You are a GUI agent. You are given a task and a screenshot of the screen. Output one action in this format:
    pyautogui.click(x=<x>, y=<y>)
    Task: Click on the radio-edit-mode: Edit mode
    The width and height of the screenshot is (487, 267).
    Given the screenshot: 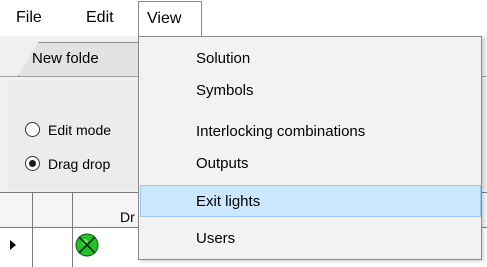 What is the action you would take?
    pyautogui.click(x=68, y=130)
    